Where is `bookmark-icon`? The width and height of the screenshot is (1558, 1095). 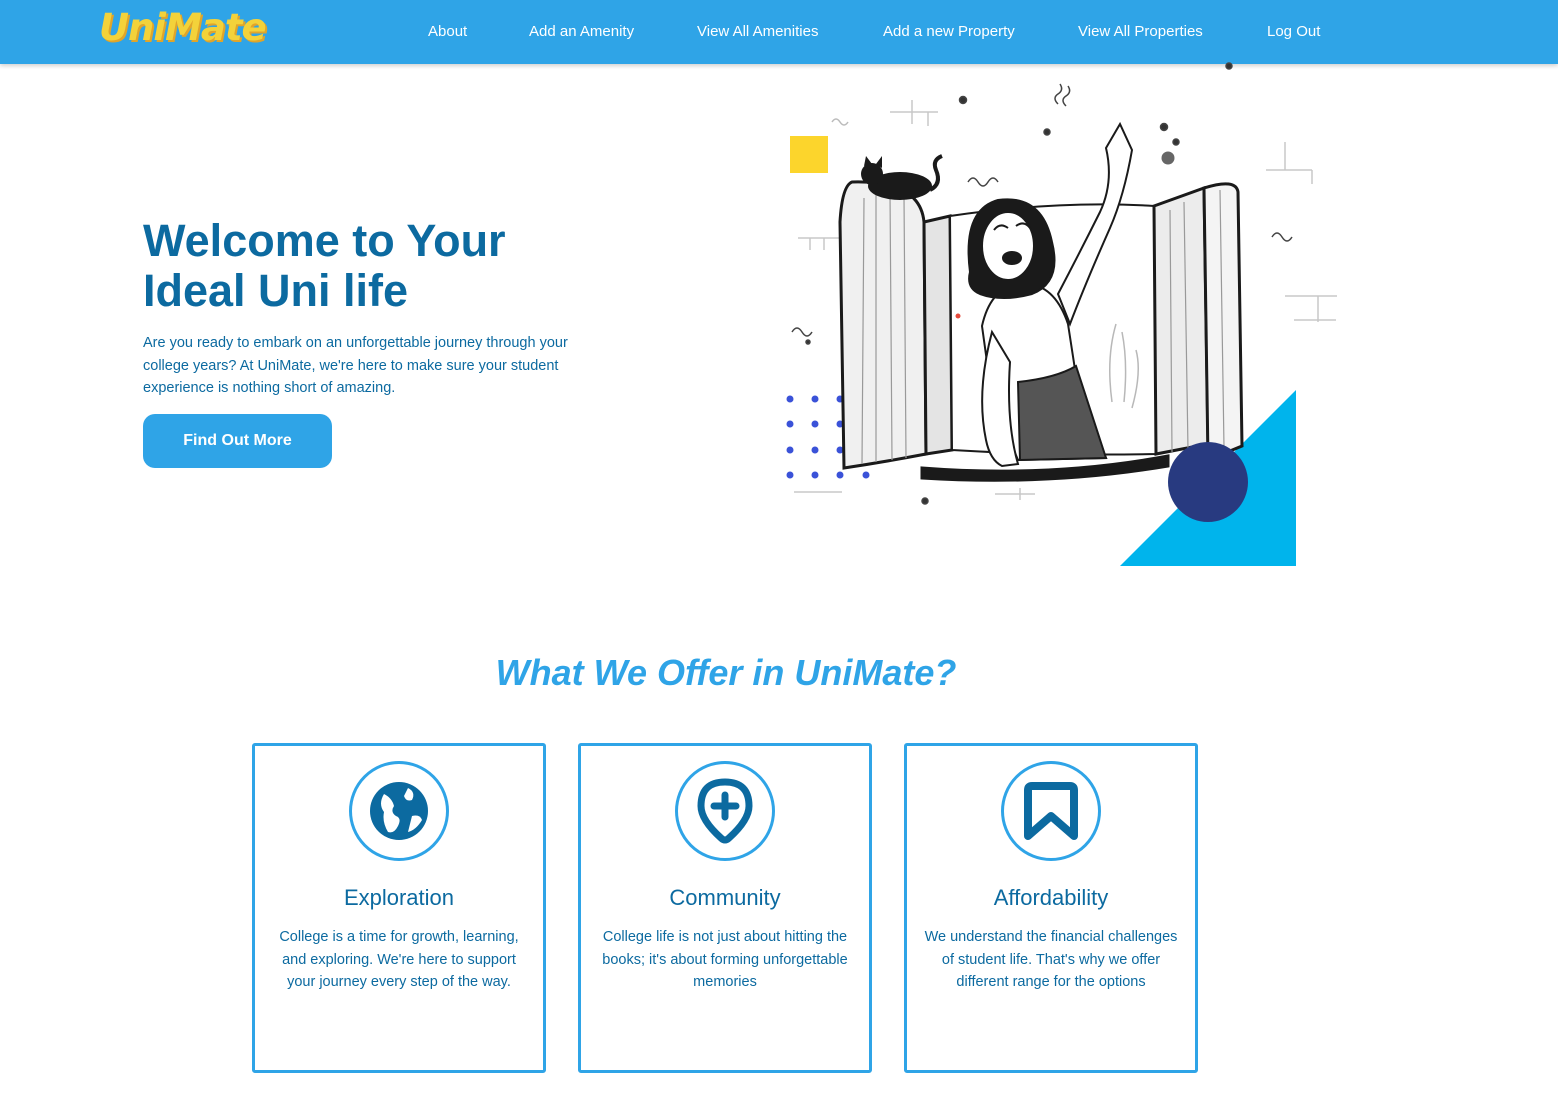 bookmark-icon is located at coordinates (1051, 811).